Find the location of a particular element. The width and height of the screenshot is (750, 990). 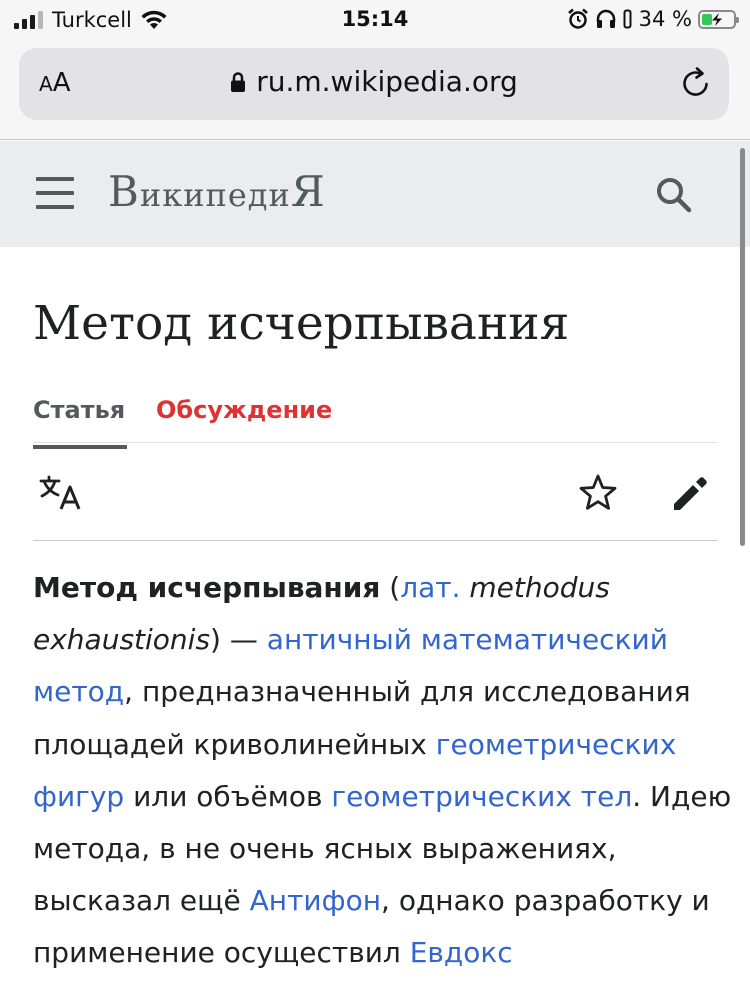

lock-icon is located at coordinates (238, 82).